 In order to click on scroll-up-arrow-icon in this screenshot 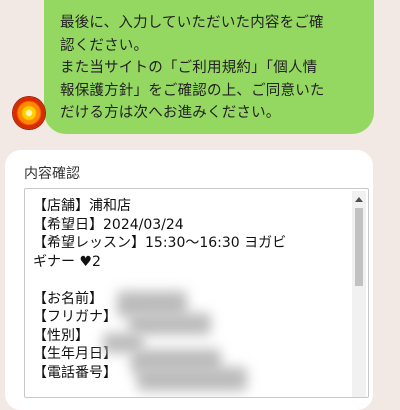, I will do `click(359, 199)`.